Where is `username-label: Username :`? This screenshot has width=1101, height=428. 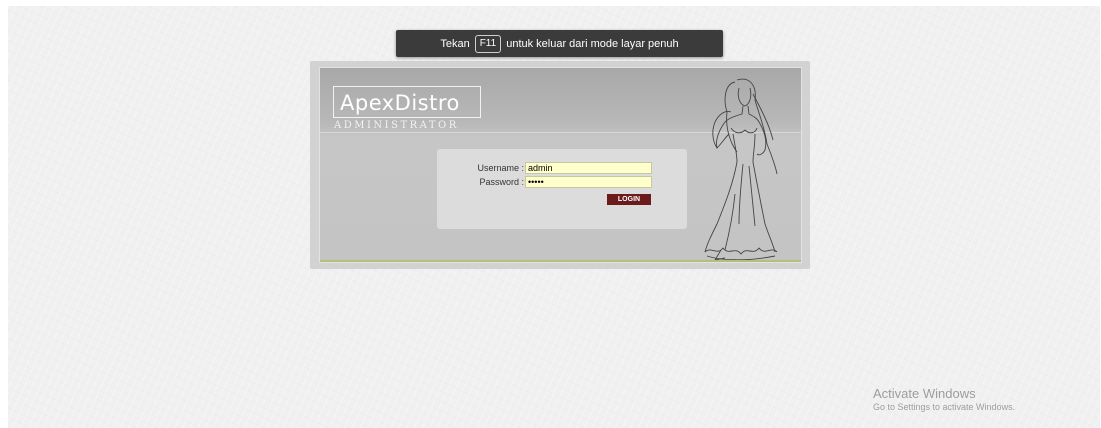
username-label: Username : is located at coordinates (500, 168).